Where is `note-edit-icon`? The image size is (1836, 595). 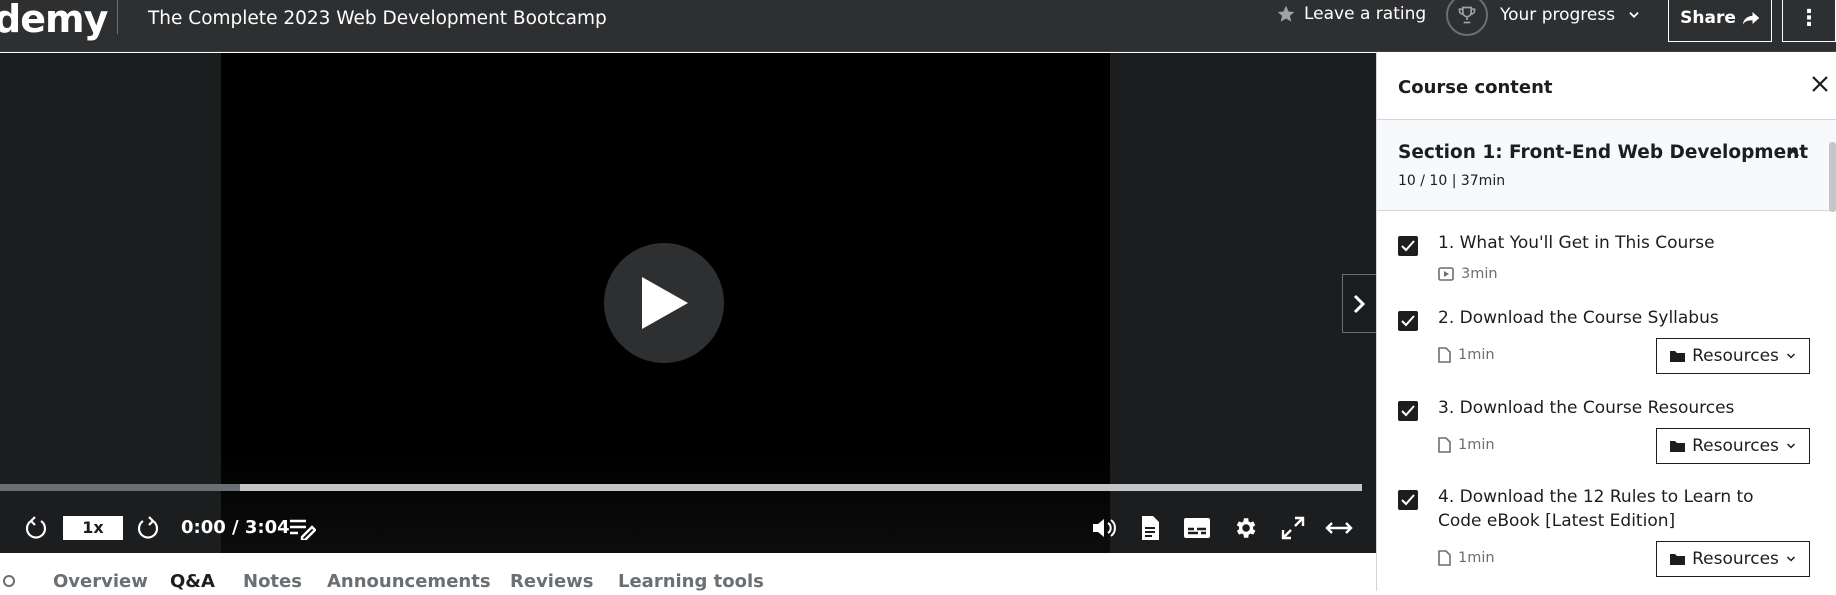
note-edit-icon is located at coordinates (303, 529).